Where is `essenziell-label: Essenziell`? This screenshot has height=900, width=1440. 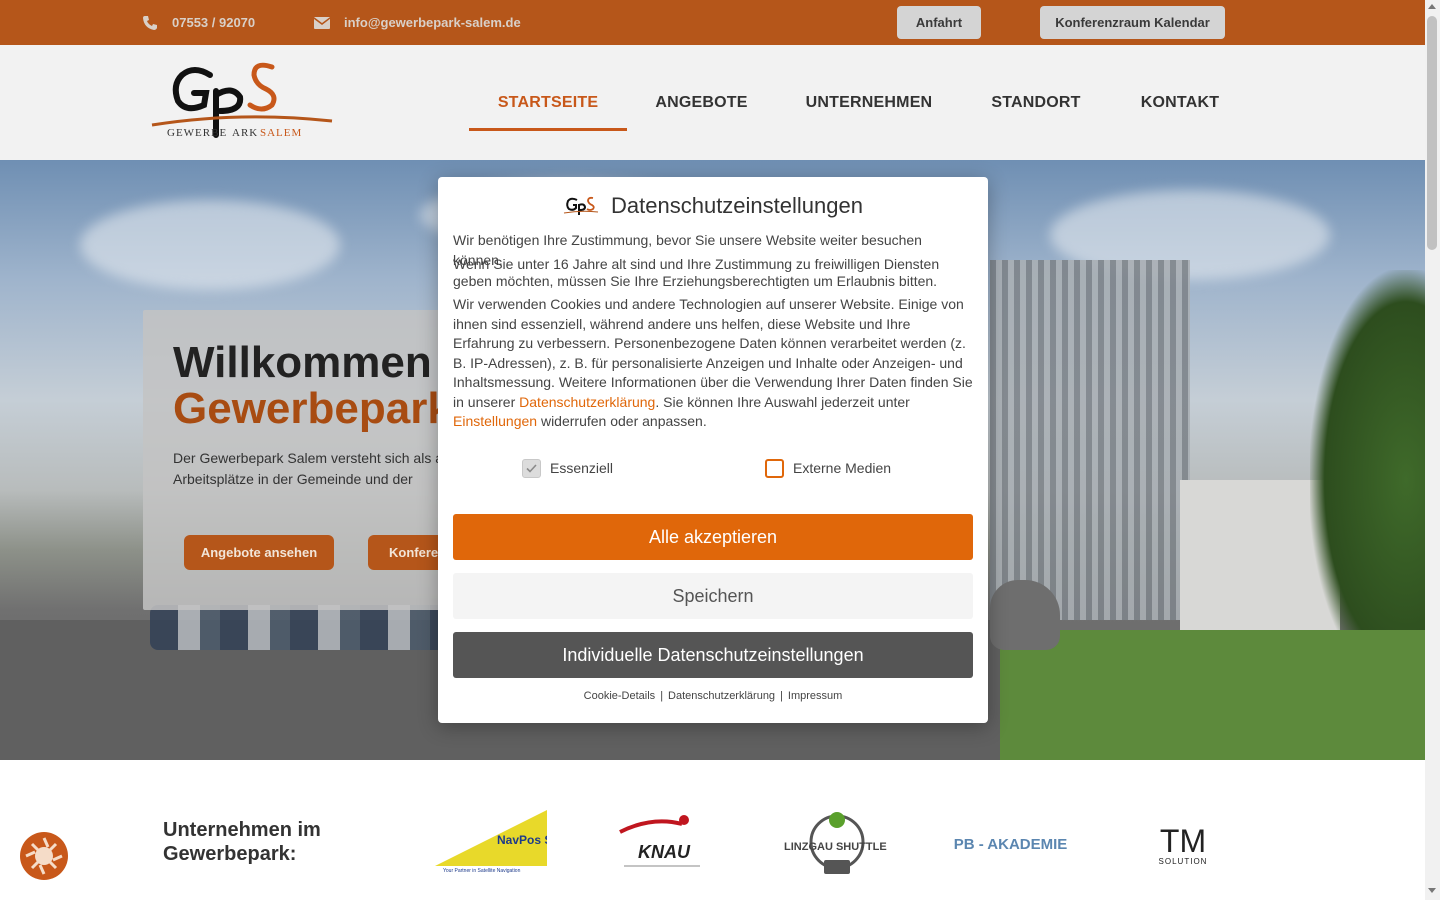
essenziell-label: Essenziell is located at coordinates (582, 468).